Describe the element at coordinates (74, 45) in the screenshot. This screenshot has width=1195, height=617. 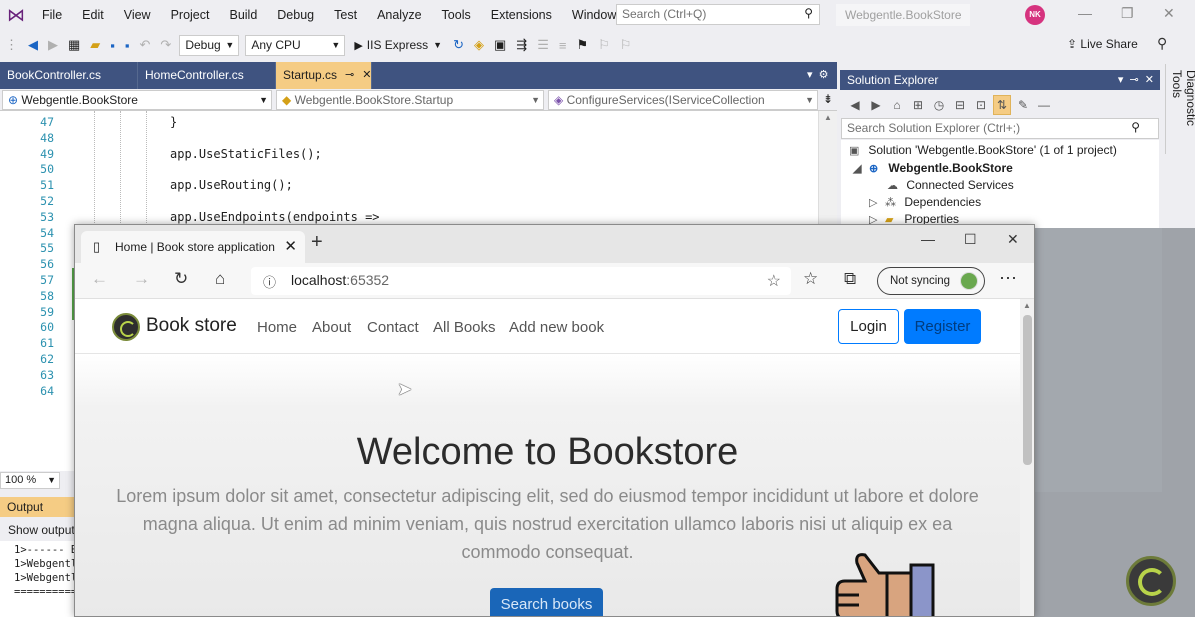
I see `new-project-icon: ▦` at that location.